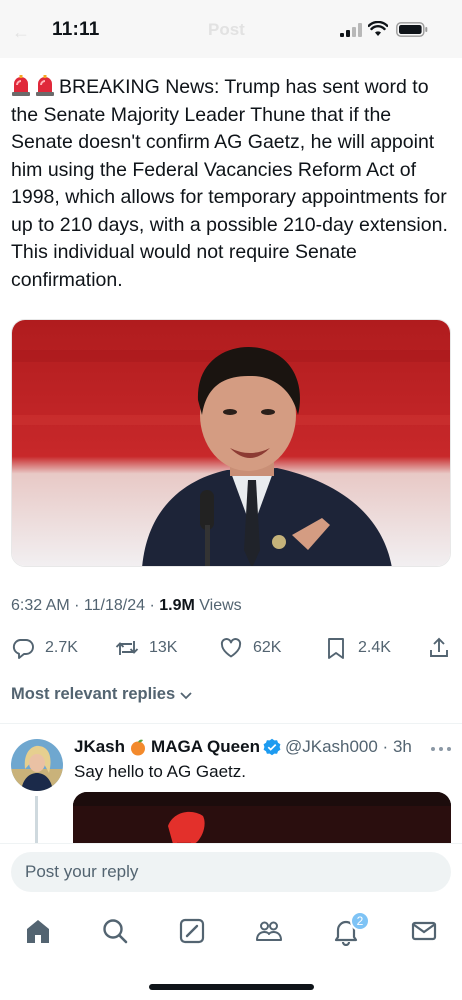 This screenshot has height=1000, width=462. What do you see at coordinates (412, 29) in the screenshot?
I see `battery-icon` at bounding box center [412, 29].